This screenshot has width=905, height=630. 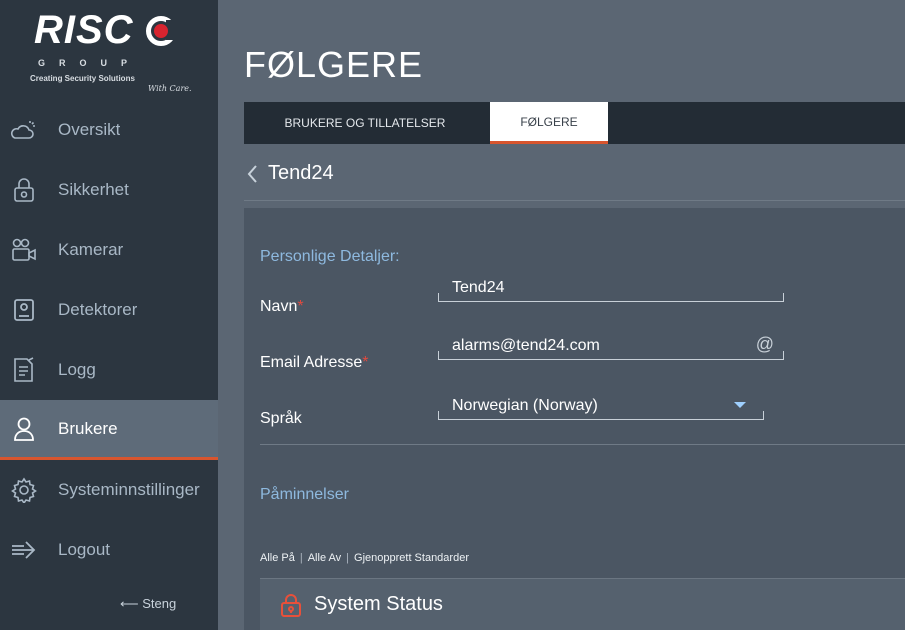 I want to click on email-value: alarms@tend24.com, so click(x=526, y=345).